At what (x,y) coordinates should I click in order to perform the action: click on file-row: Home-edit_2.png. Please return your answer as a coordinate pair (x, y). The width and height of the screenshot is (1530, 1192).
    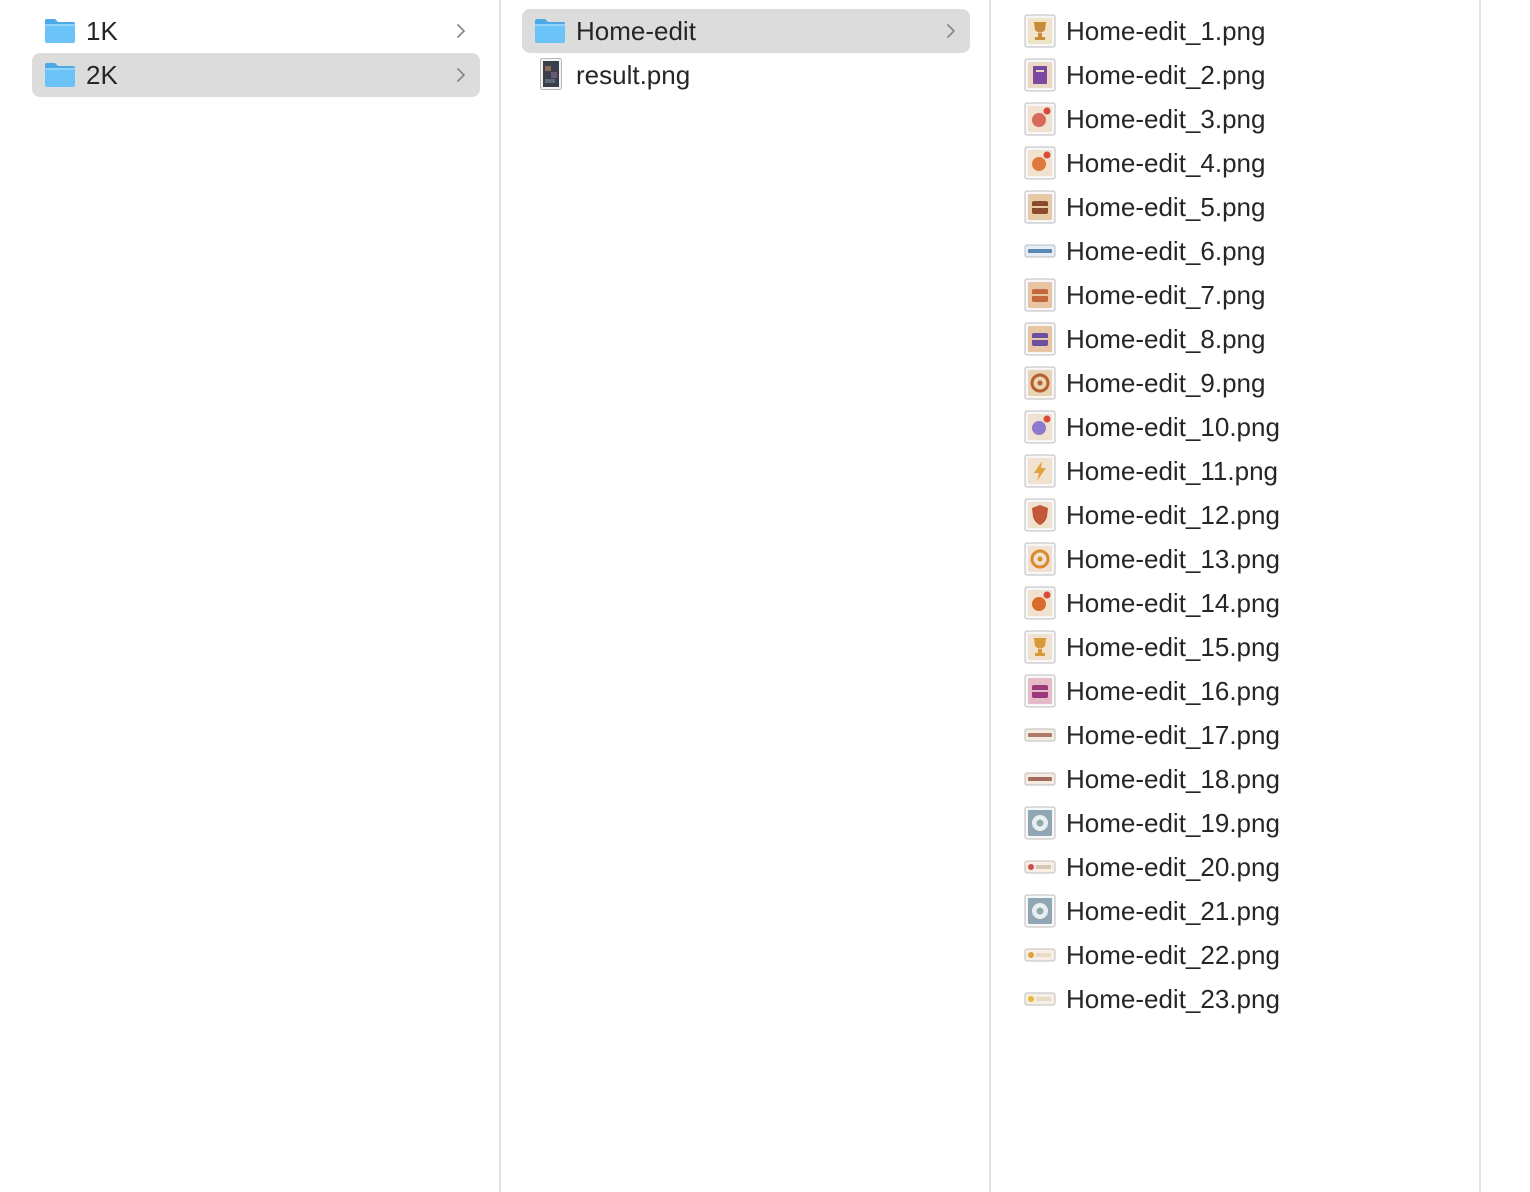
    Looking at the image, I should click on (1236, 75).